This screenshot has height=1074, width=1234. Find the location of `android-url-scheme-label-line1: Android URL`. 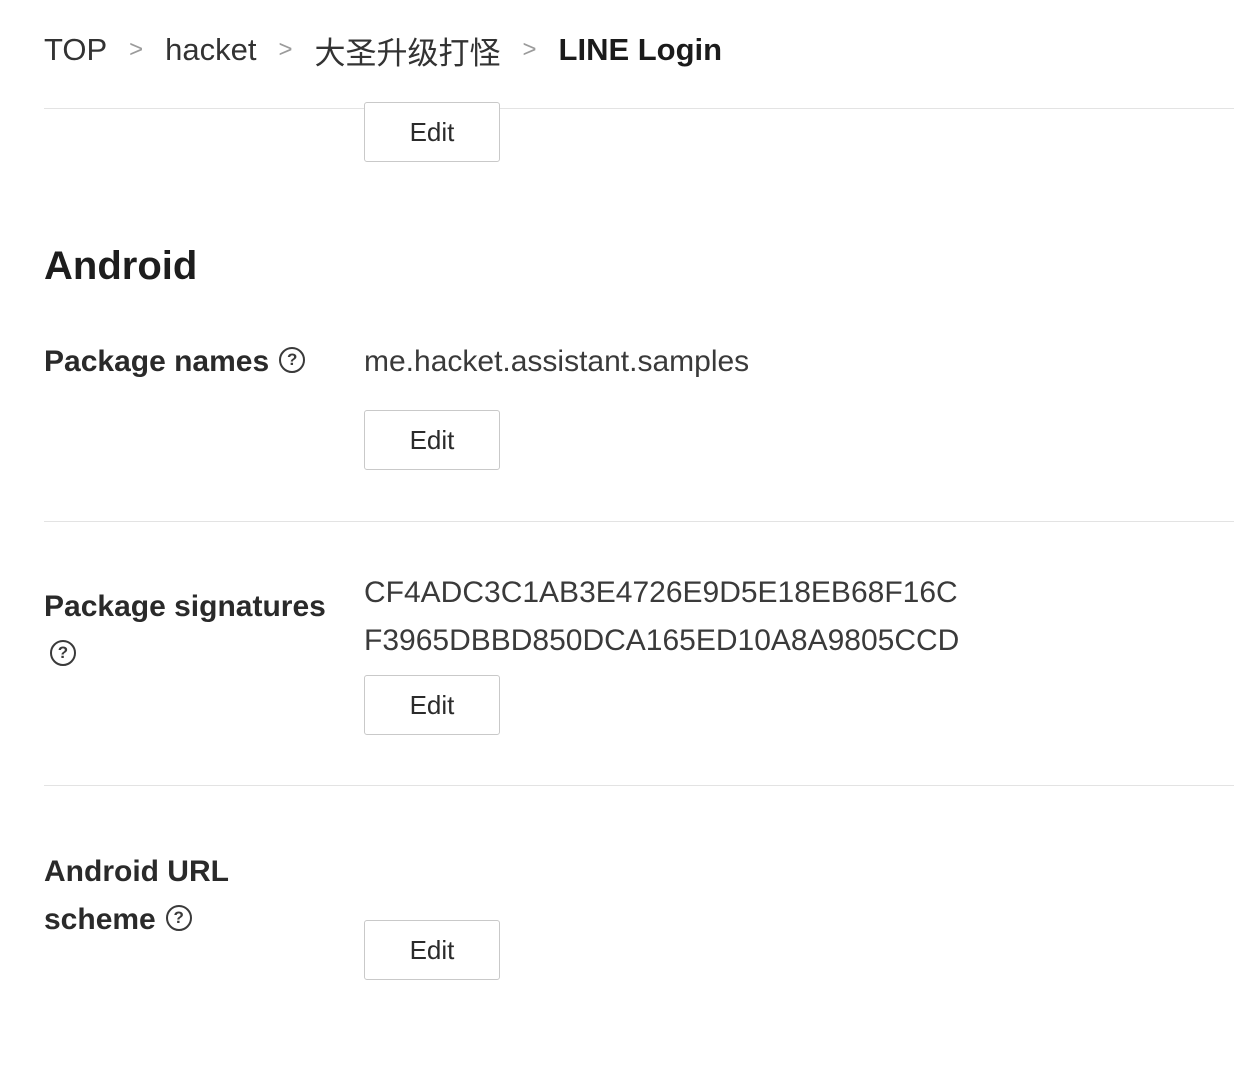

android-url-scheme-label-line1: Android URL is located at coordinates (136, 871).